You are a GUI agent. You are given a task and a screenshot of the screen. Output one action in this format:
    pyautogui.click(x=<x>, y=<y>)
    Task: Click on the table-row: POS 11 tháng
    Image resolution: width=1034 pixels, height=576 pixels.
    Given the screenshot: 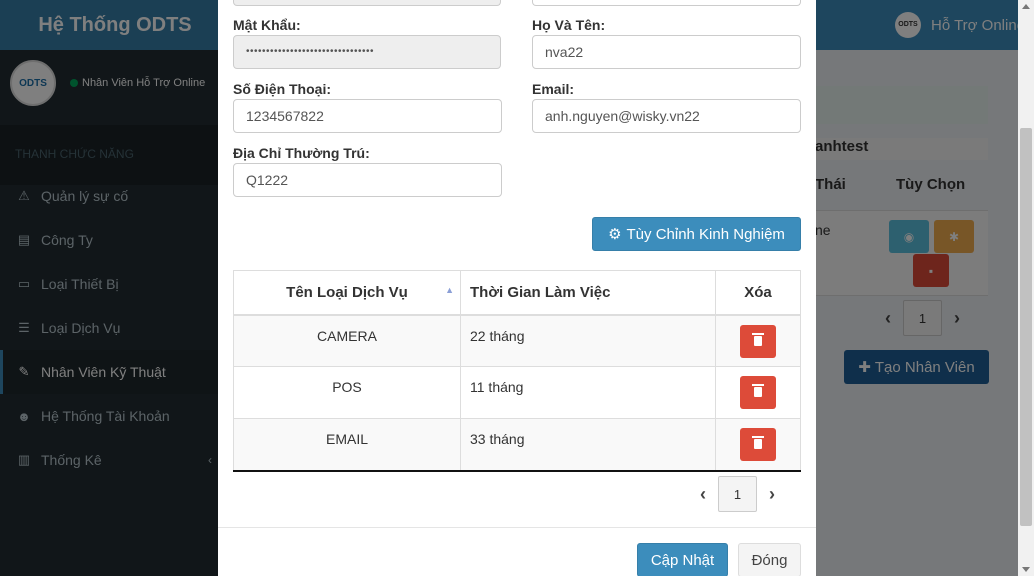 What is the action you would take?
    pyautogui.click(x=517, y=392)
    